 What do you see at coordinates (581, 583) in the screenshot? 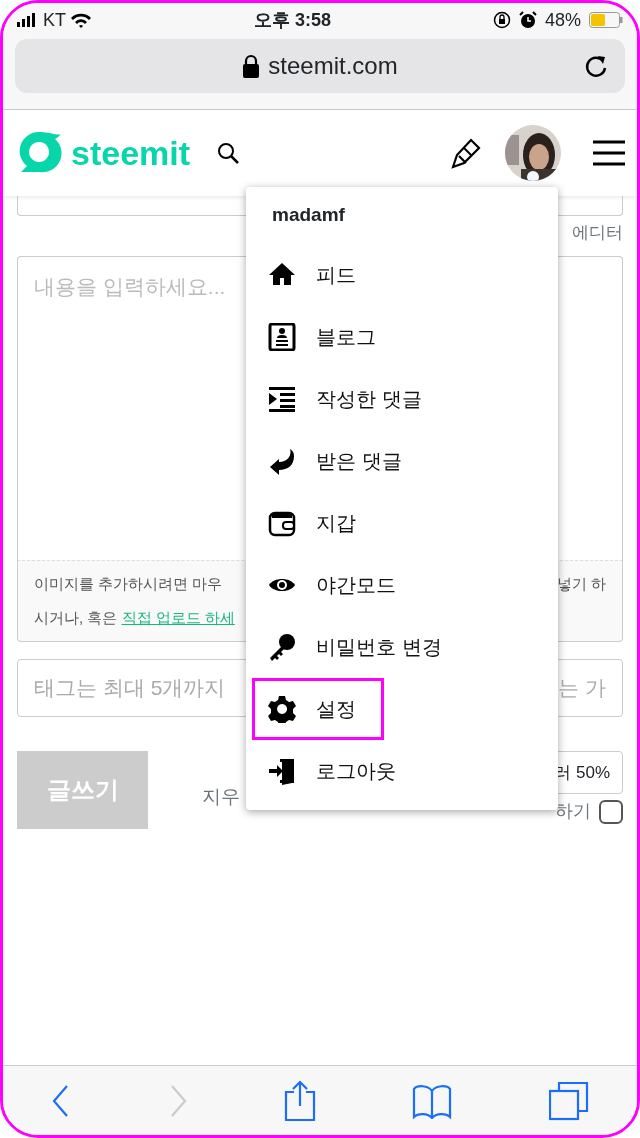
I see `help-text: 넣기 하` at bounding box center [581, 583].